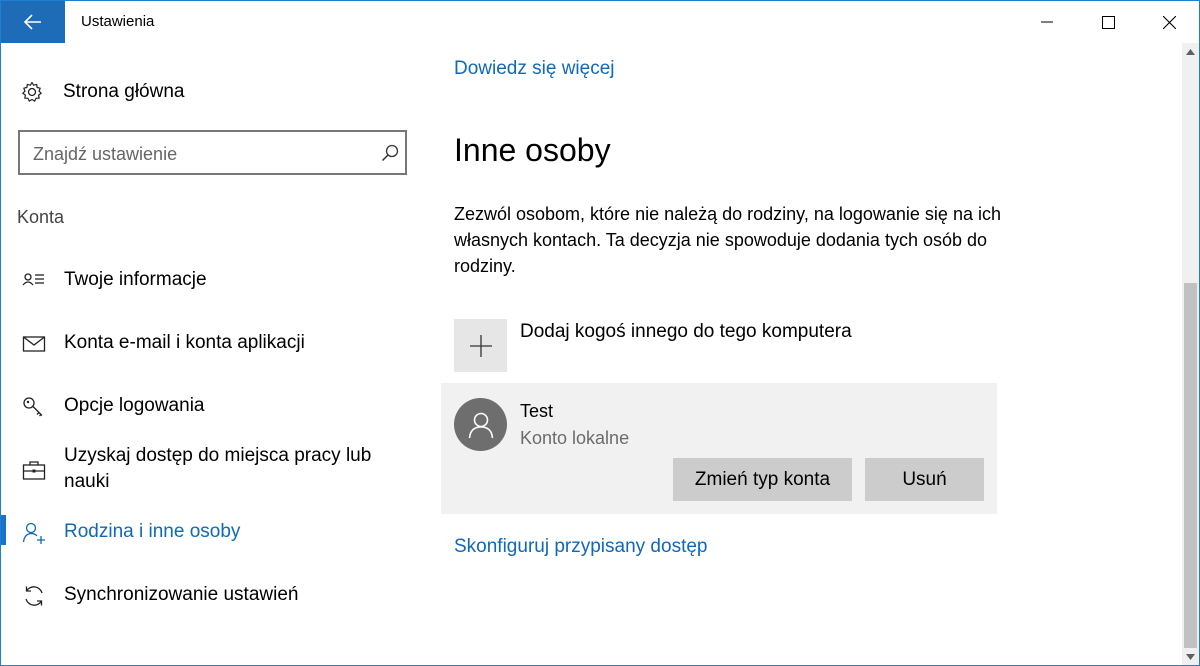  Describe the element at coordinates (34, 344) in the screenshot. I see `mail-icon` at that location.